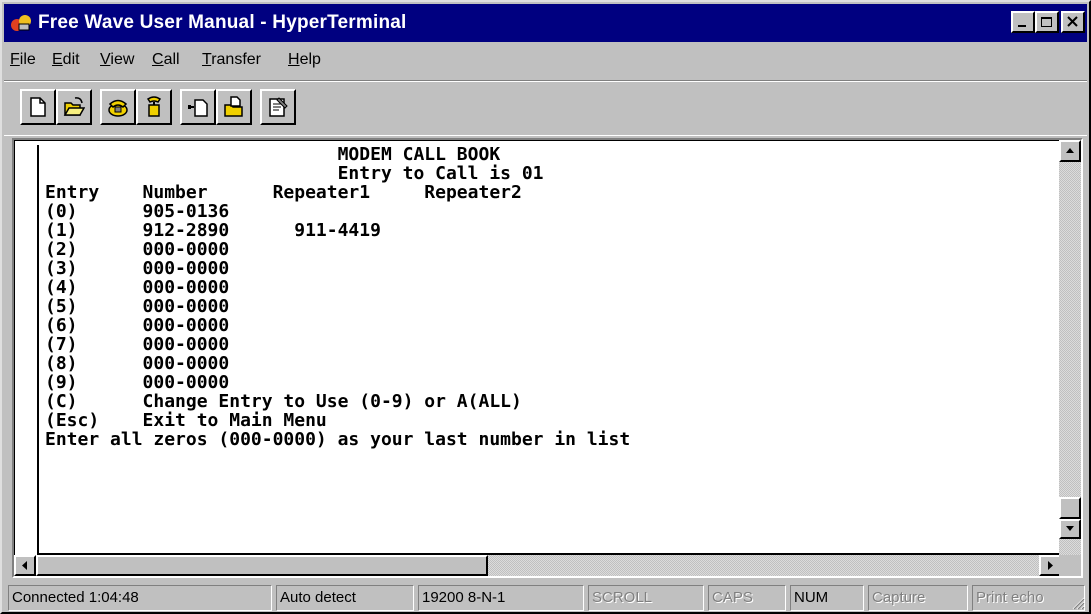 The width and height of the screenshot is (1091, 614). I want to click on menu-help: Help, so click(304, 60).